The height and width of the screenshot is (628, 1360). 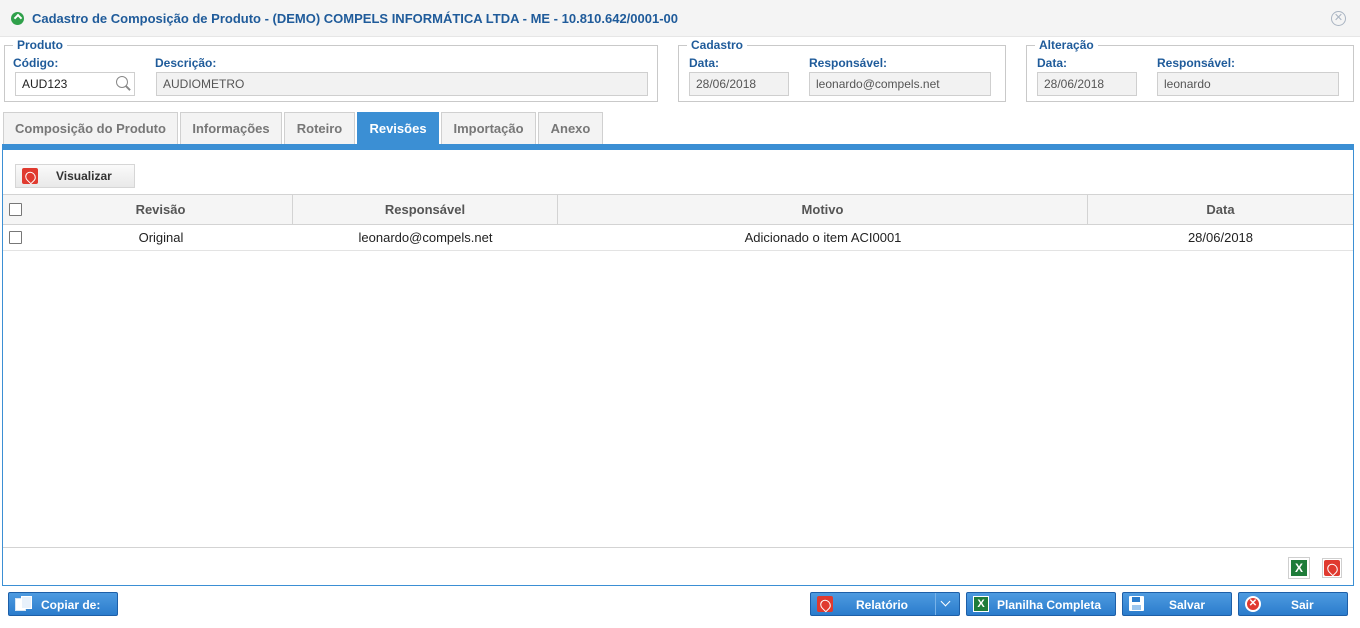 What do you see at coordinates (900, 84) in the screenshot?
I see `cadastro-responsavel-field: leonardo@compels.net` at bounding box center [900, 84].